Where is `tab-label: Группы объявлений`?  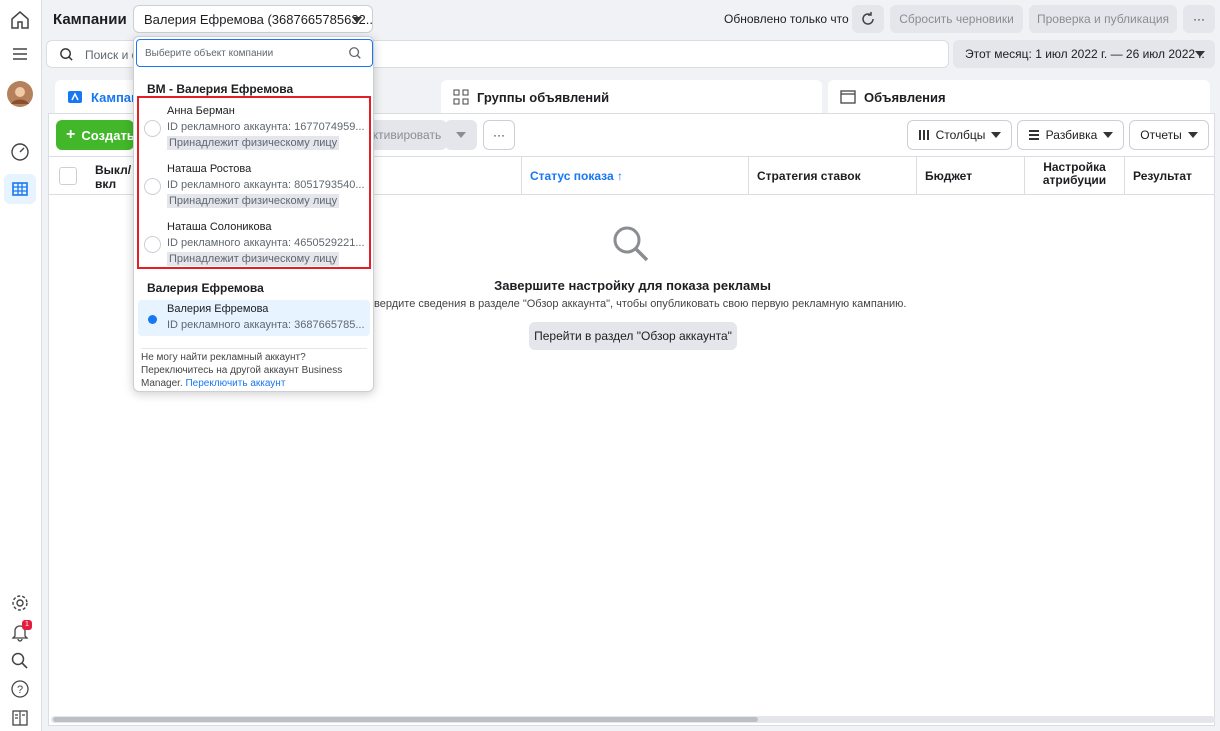
tab-label: Группы объявлений is located at coordinates (543, 97).